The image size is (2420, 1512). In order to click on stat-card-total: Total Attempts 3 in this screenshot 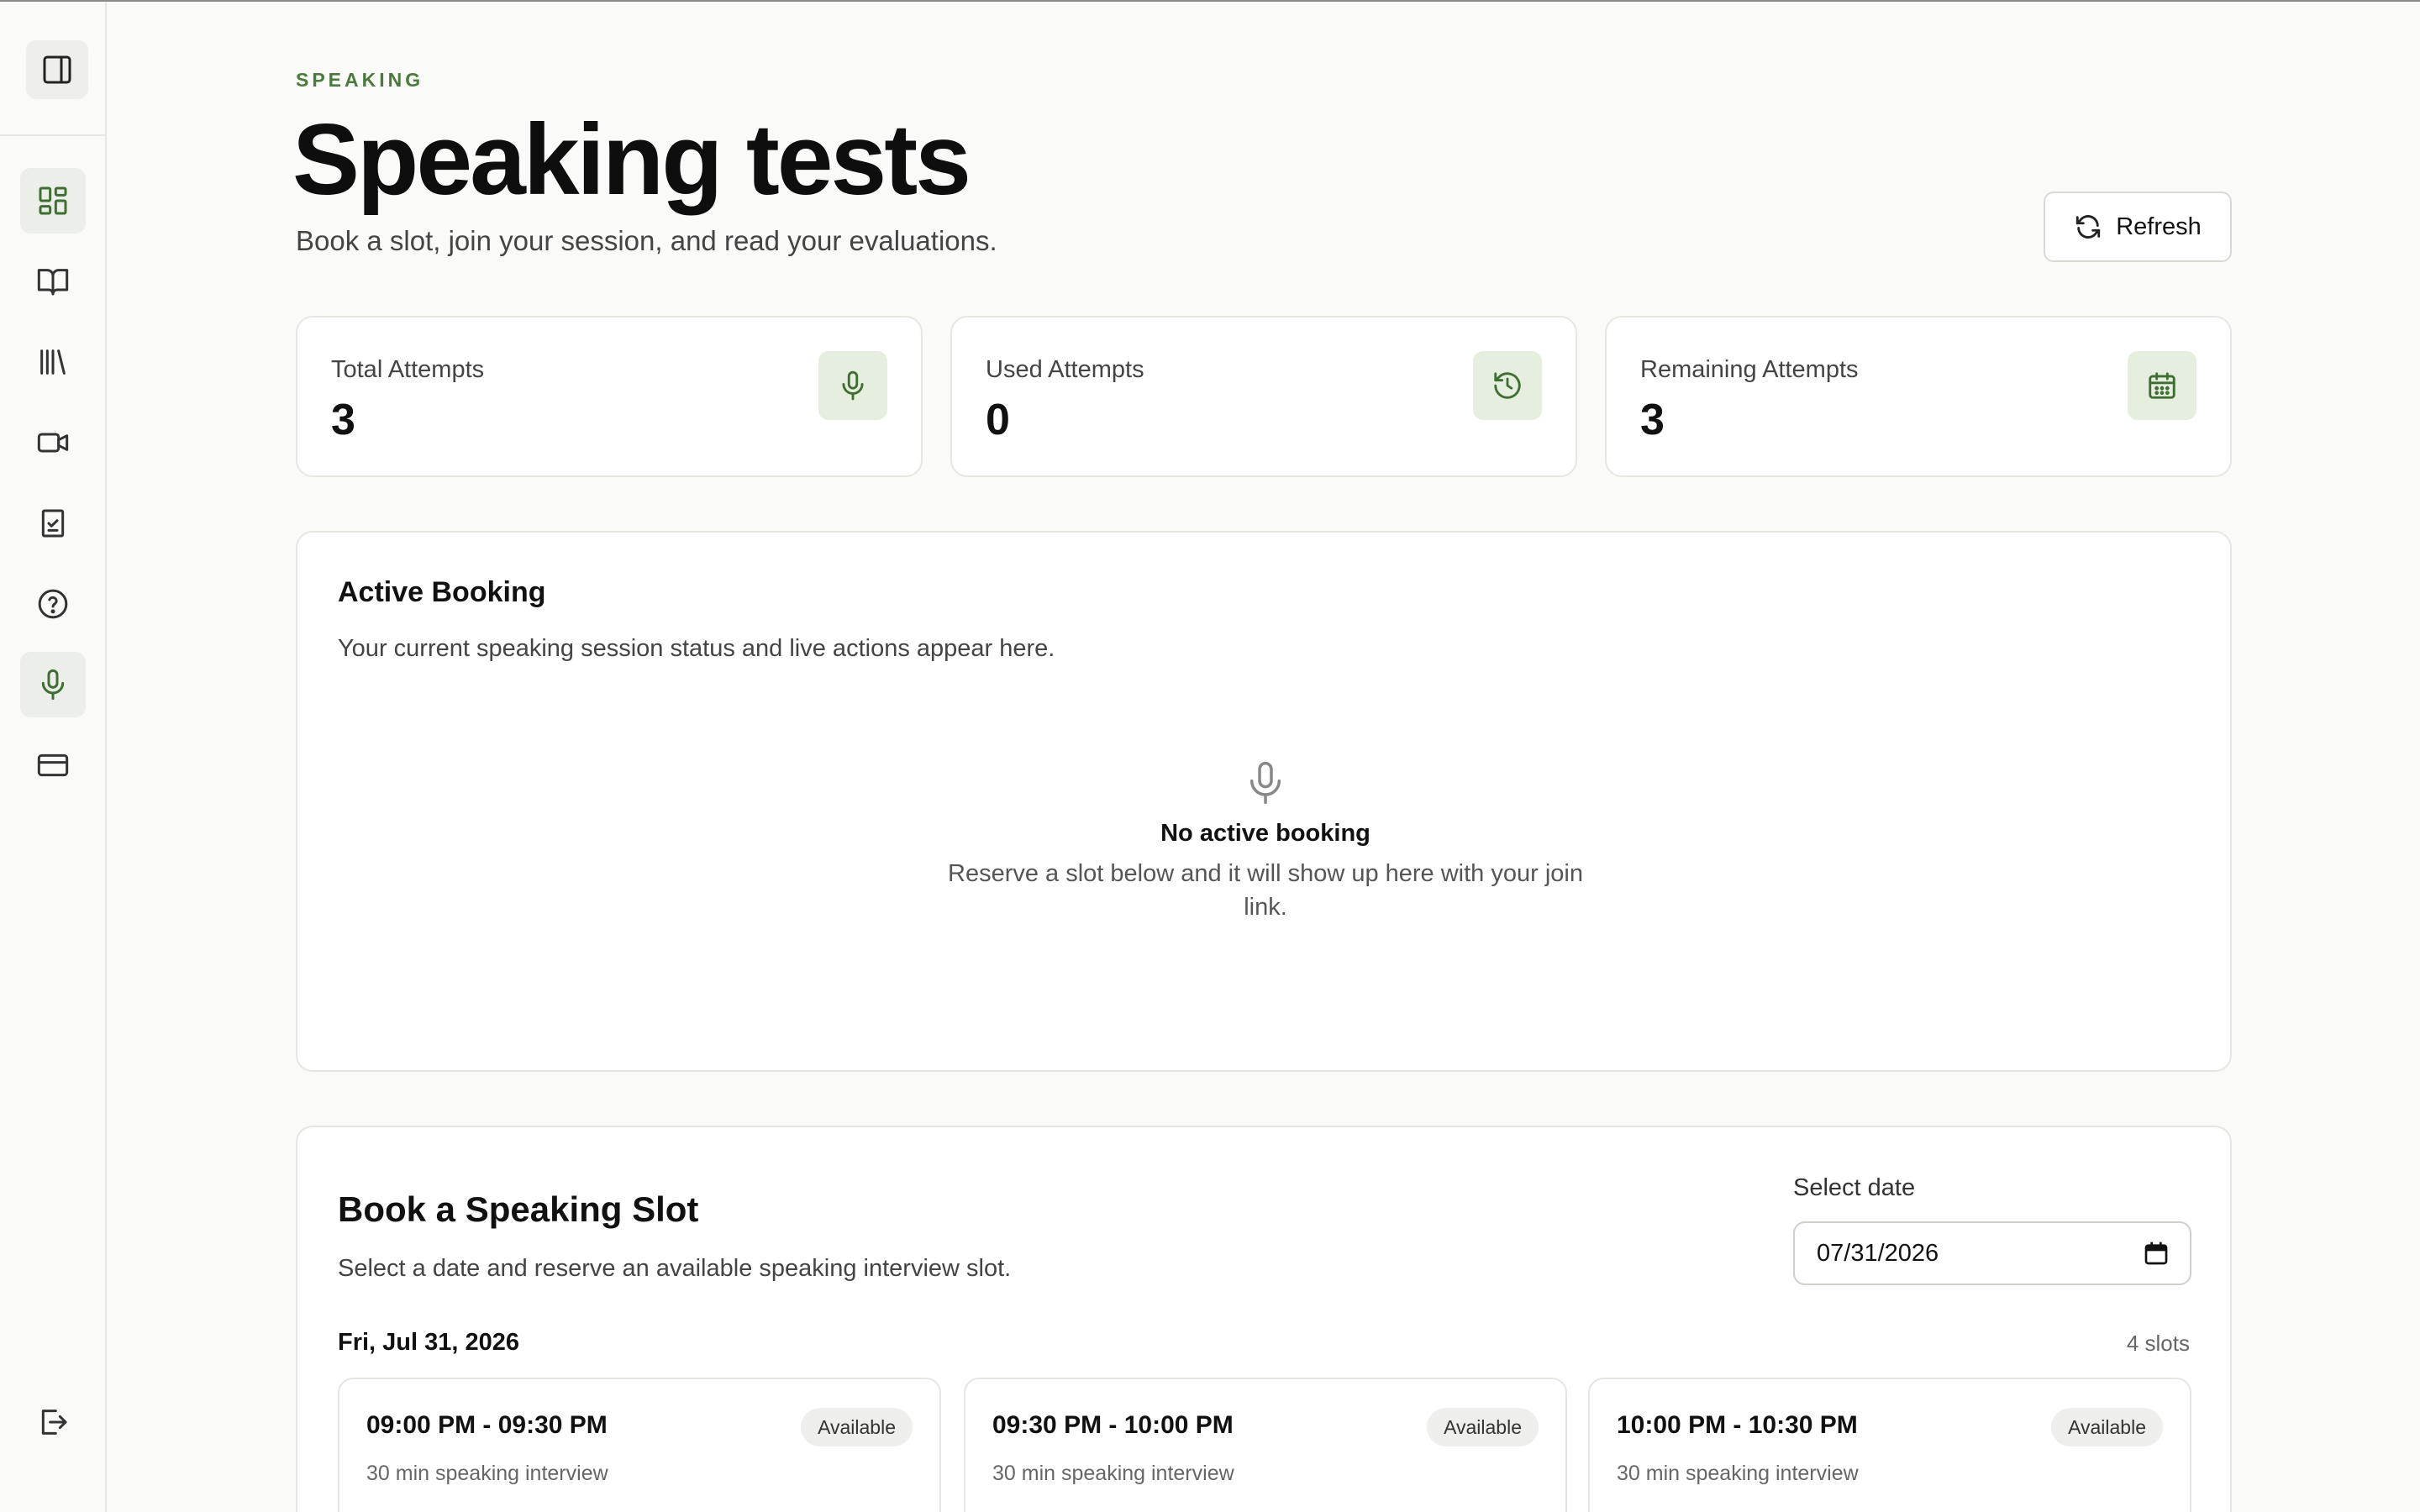, I will do `click(609, 396)`.